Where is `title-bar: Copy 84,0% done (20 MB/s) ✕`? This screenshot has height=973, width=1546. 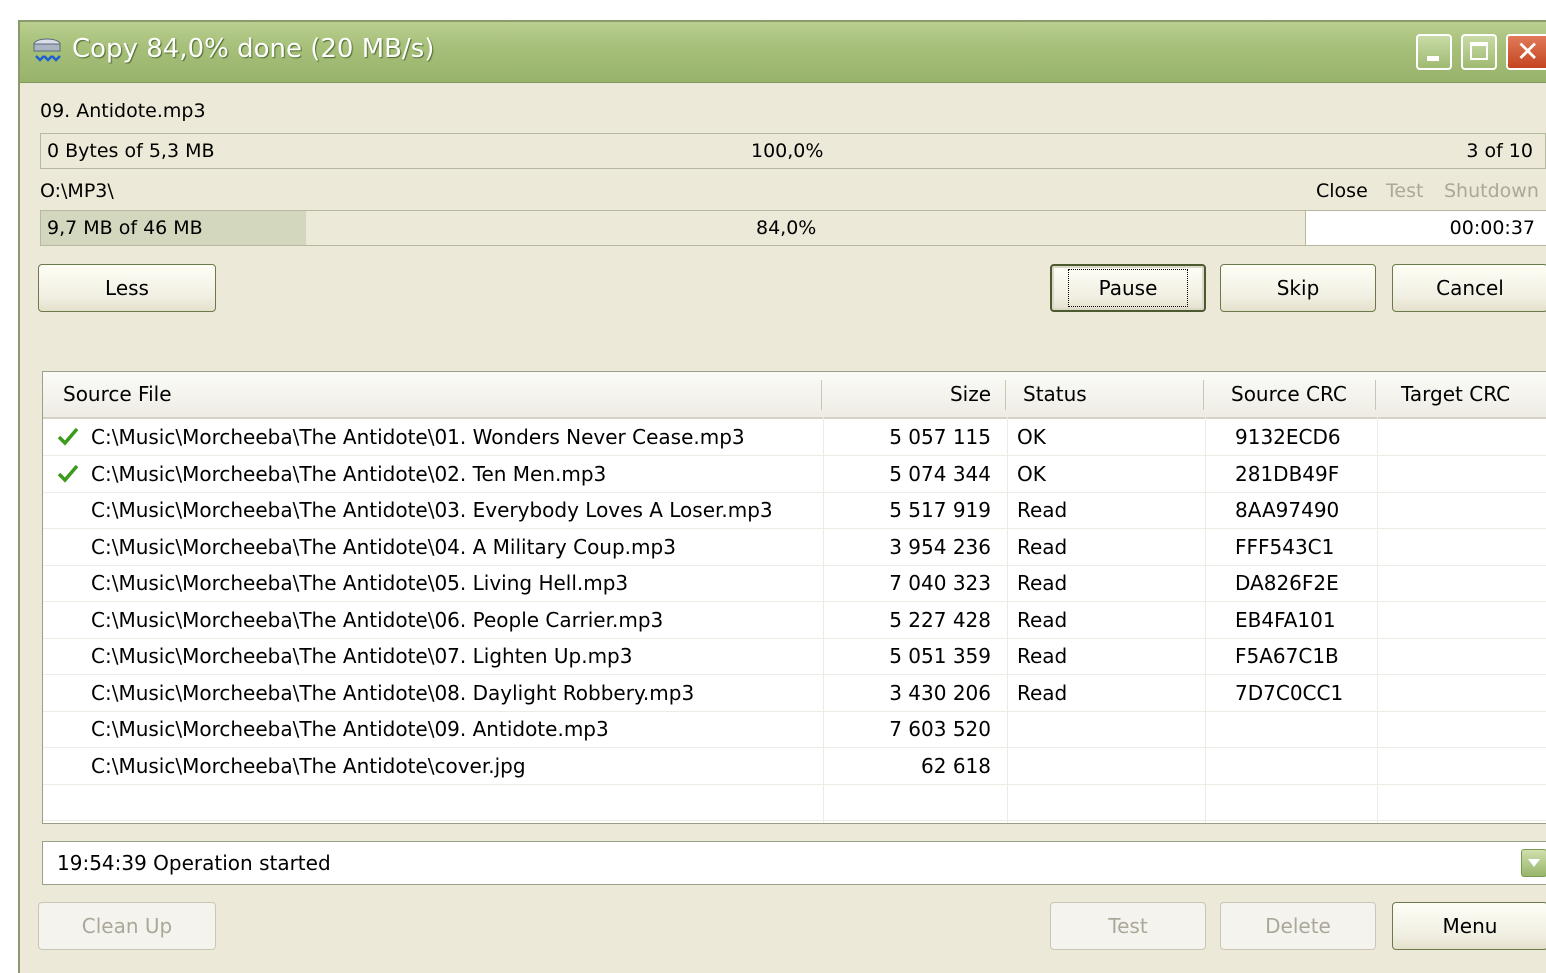 title-bar: Copy 84,0% done (20 MB/s) ✕ is located at coordinates (783, 52).